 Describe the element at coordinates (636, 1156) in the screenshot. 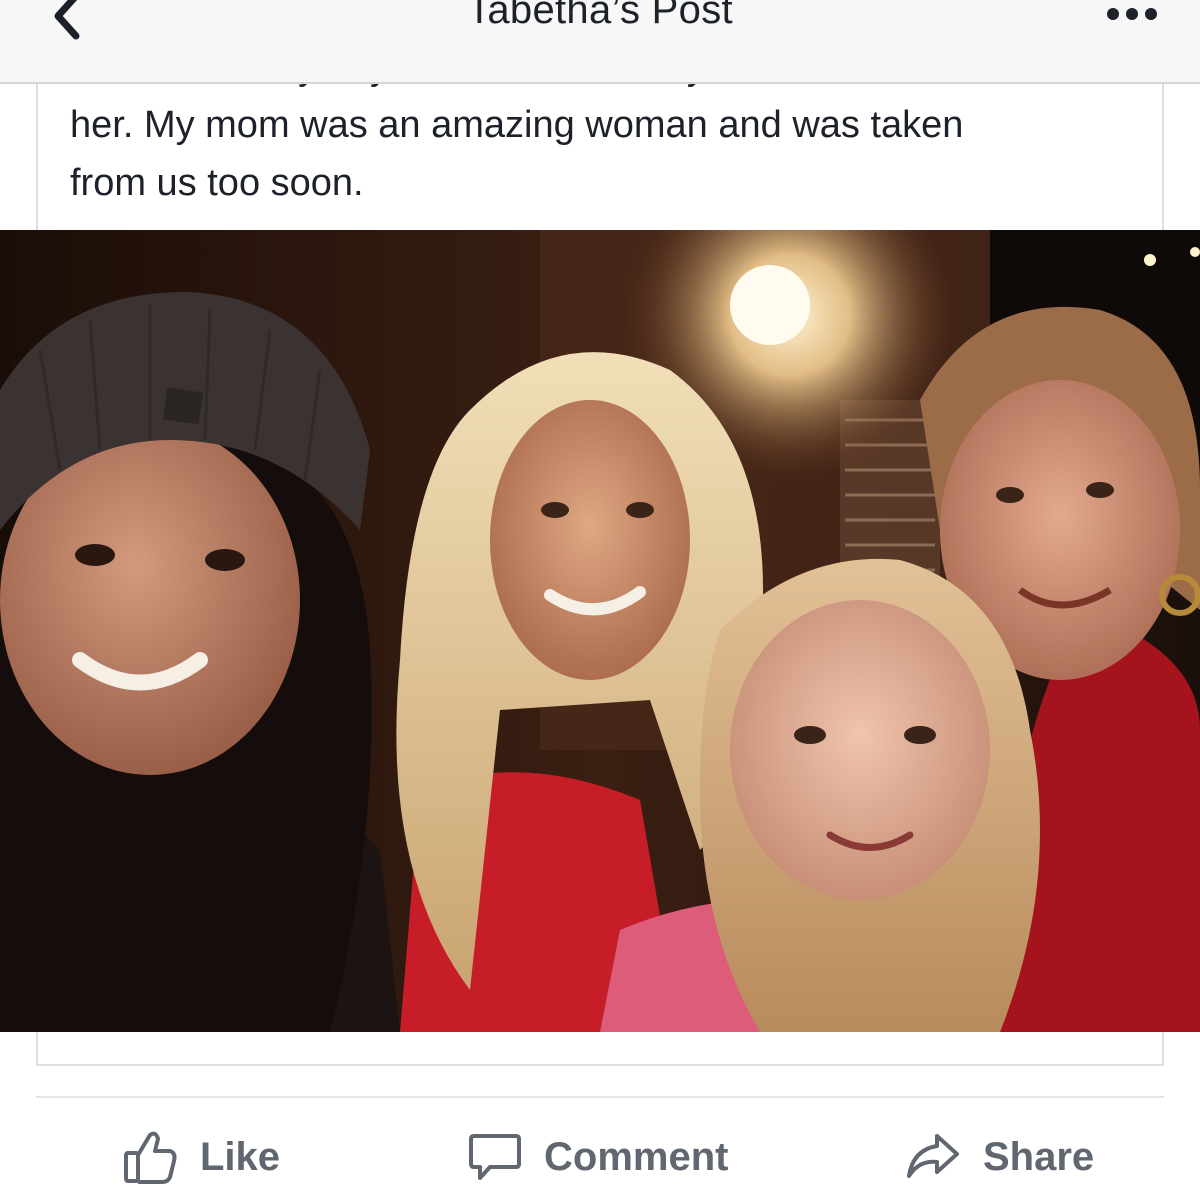

I see `comment-label: Comment` at that location.